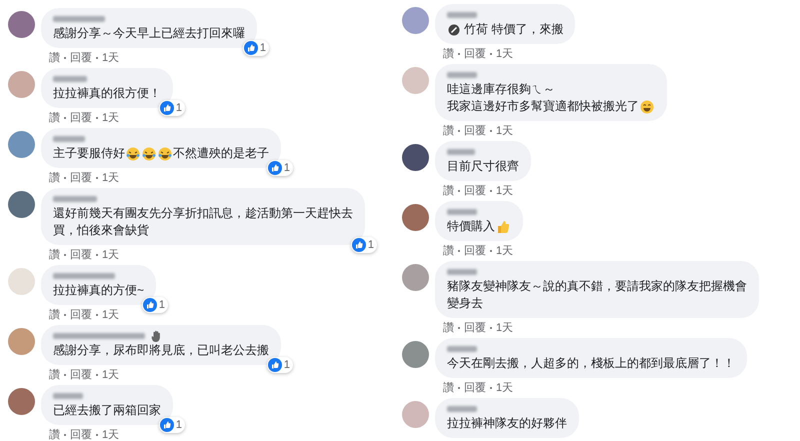  I want to click on comment-text: 拉拉褲真的方便~, so click(98, 290).